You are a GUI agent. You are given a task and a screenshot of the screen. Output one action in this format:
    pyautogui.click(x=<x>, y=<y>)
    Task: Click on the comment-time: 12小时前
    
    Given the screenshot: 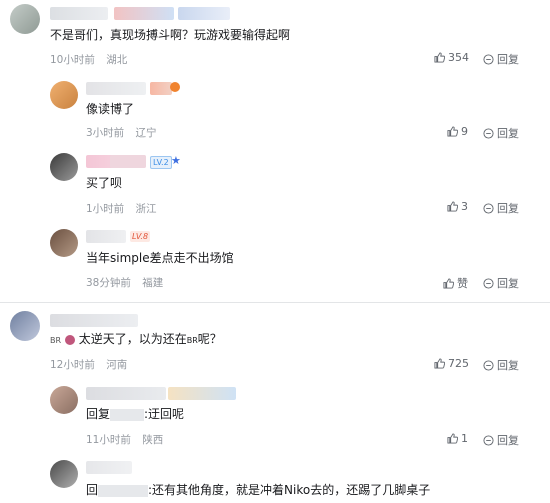 What is the action you would take?
    pyautogui.click(x=72, y=365)
    